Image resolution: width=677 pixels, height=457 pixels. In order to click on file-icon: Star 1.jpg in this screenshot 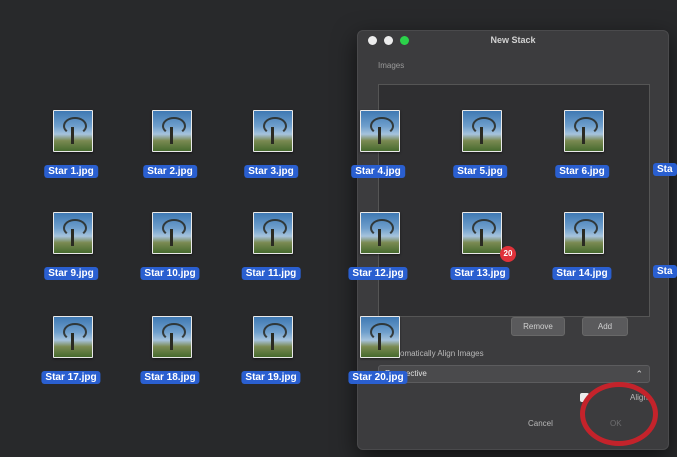, I will do `click(71, 146)`.